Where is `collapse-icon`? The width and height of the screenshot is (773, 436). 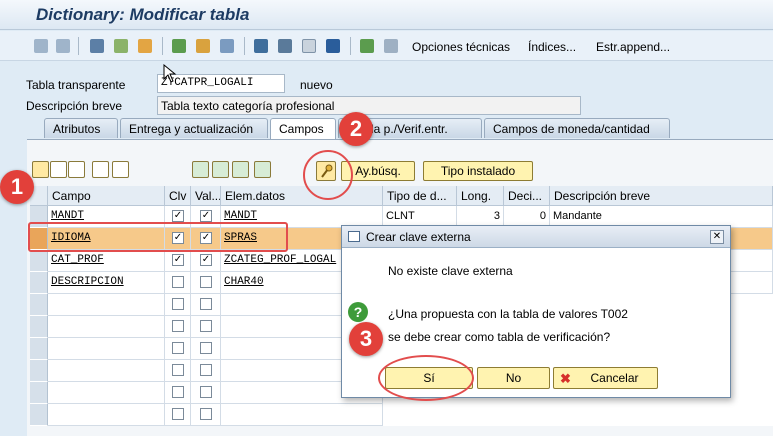
collapse-icon is located at coordinates (240, 169).